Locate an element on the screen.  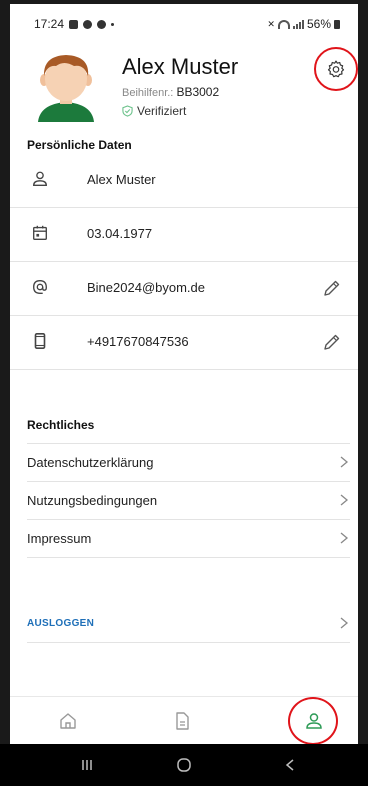
profile-name: Alex Muster is located at coordinates (180, 66).